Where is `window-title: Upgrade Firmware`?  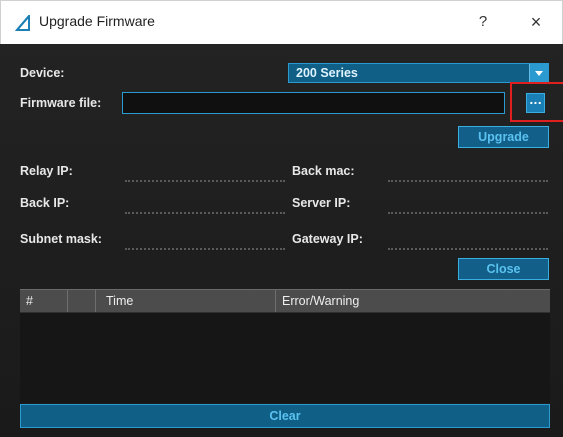
window-title: Upgrade Firmware is located at coordinates (97, 21).